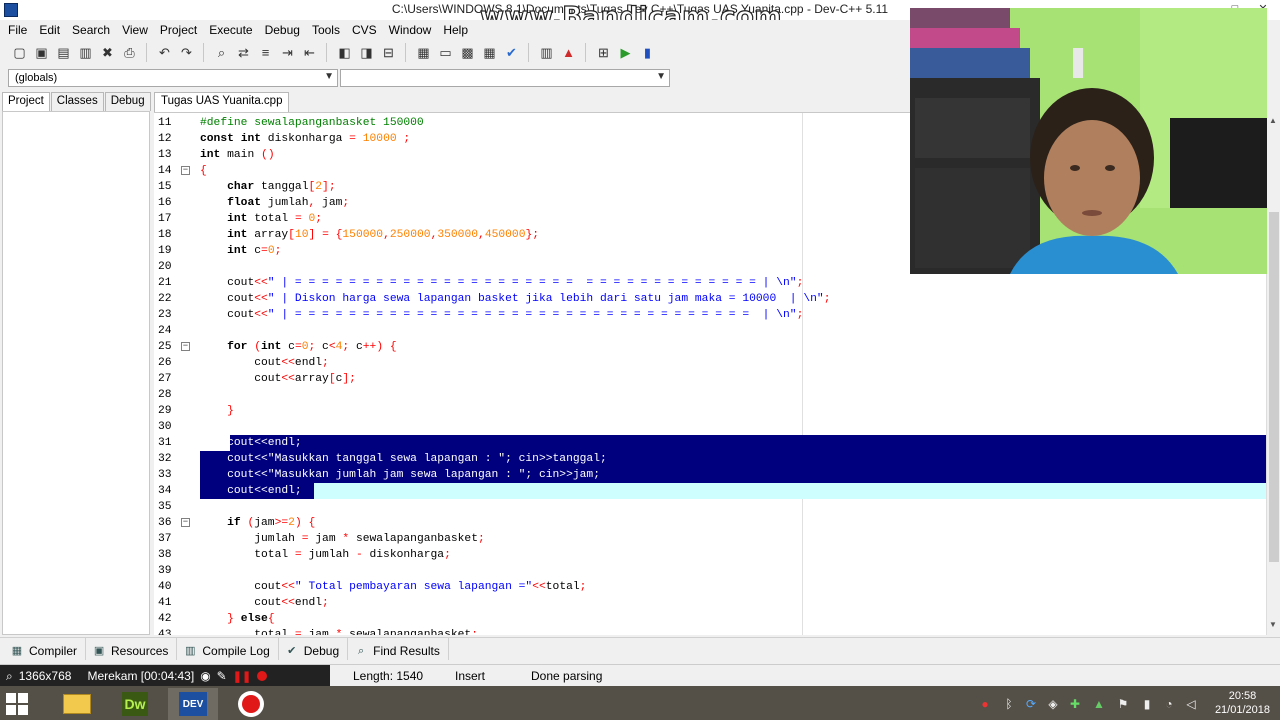 The height and width of the screenshot is (720, 1280). I want to click on menu-view: View, so click(135, 30).